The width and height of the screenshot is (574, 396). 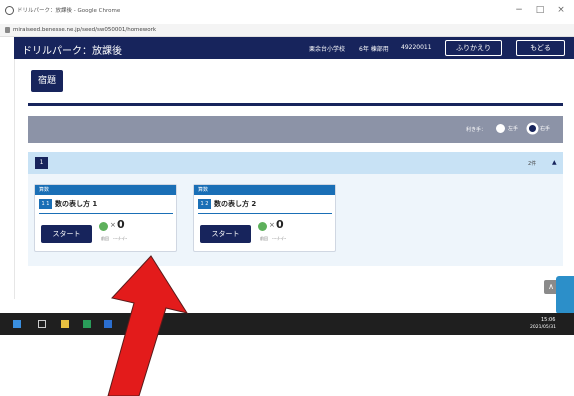 What do you see at coordinates (7, 30) in the screenshot?
I see `lock-icon` at bounding box center [7, 30].